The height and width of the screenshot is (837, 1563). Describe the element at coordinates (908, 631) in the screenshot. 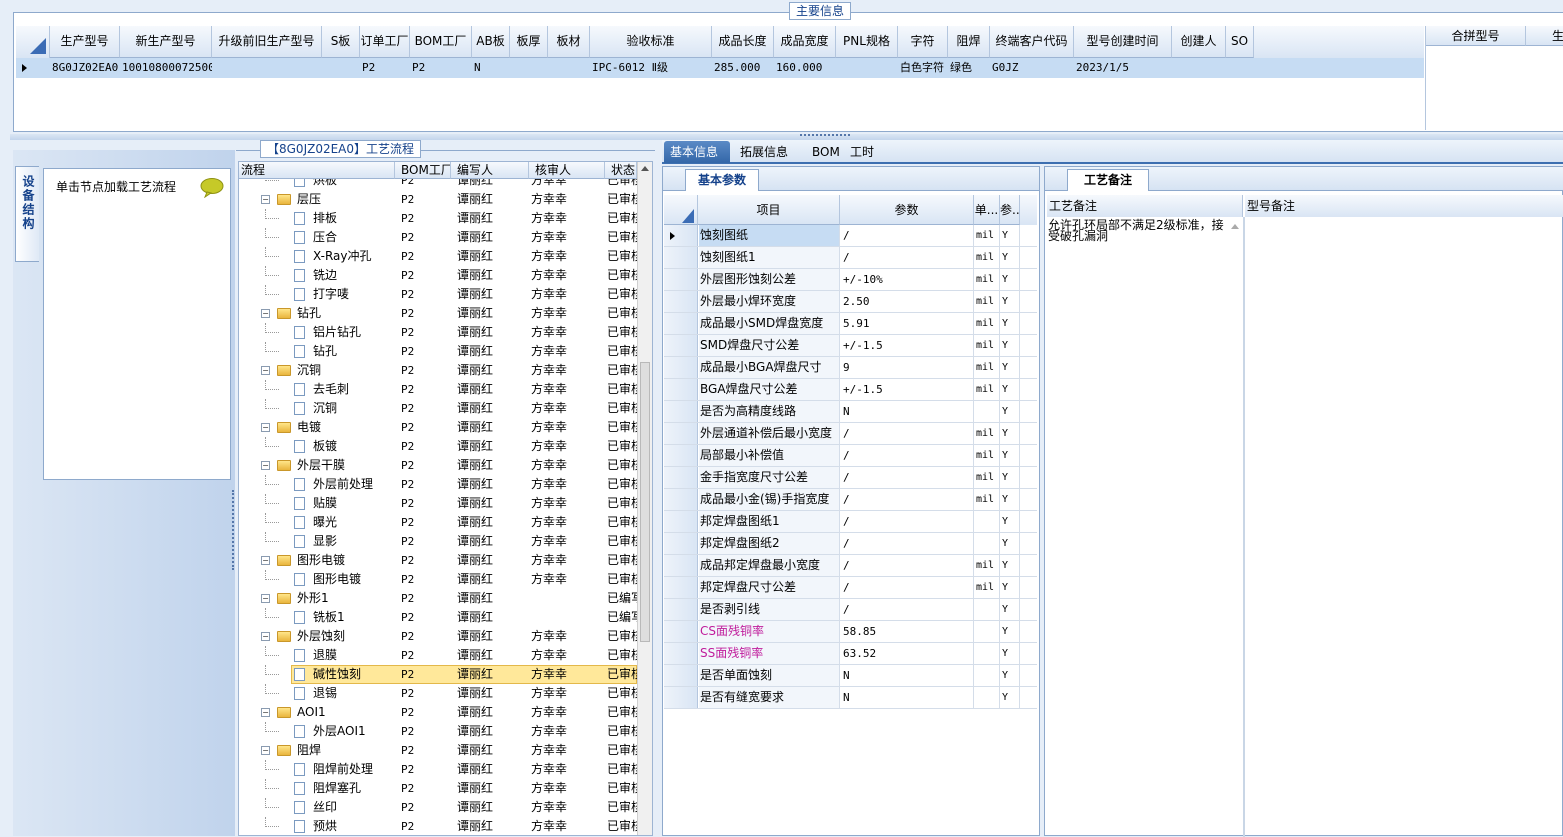

I see `param-value: 58.85` at that location.